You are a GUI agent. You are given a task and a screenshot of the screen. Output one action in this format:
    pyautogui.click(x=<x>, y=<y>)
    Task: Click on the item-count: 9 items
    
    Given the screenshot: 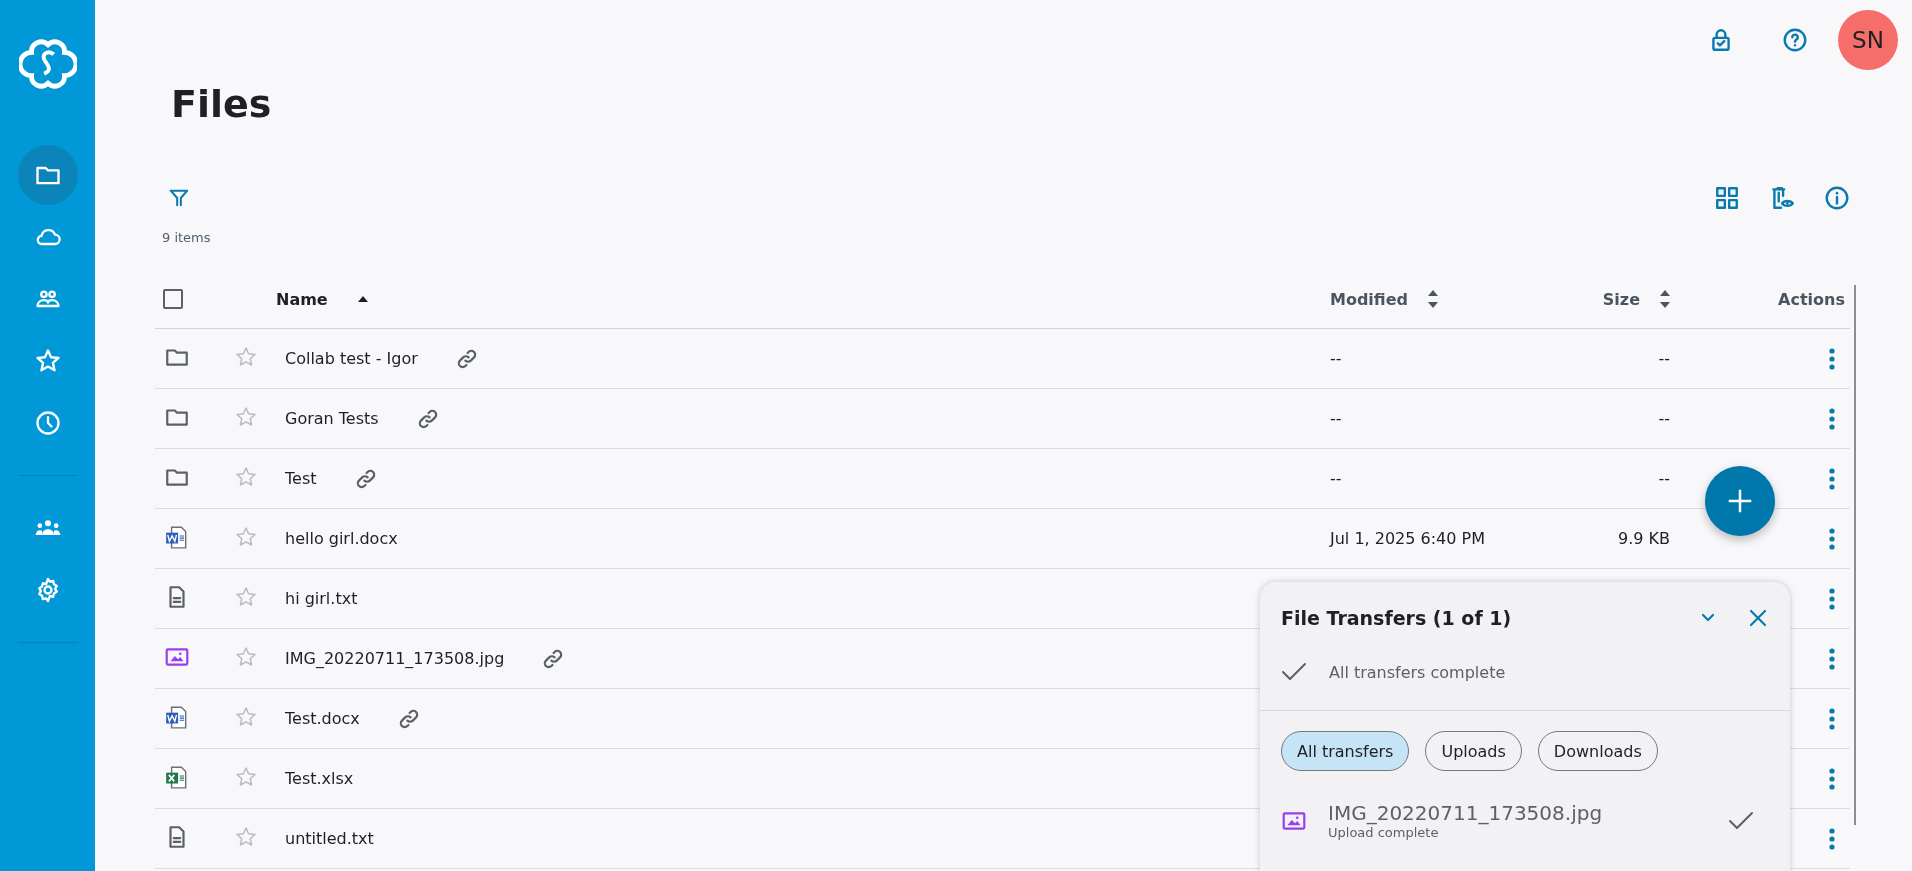 What is the action you would take?
    pyautogui.click(x=187, y=238)
    